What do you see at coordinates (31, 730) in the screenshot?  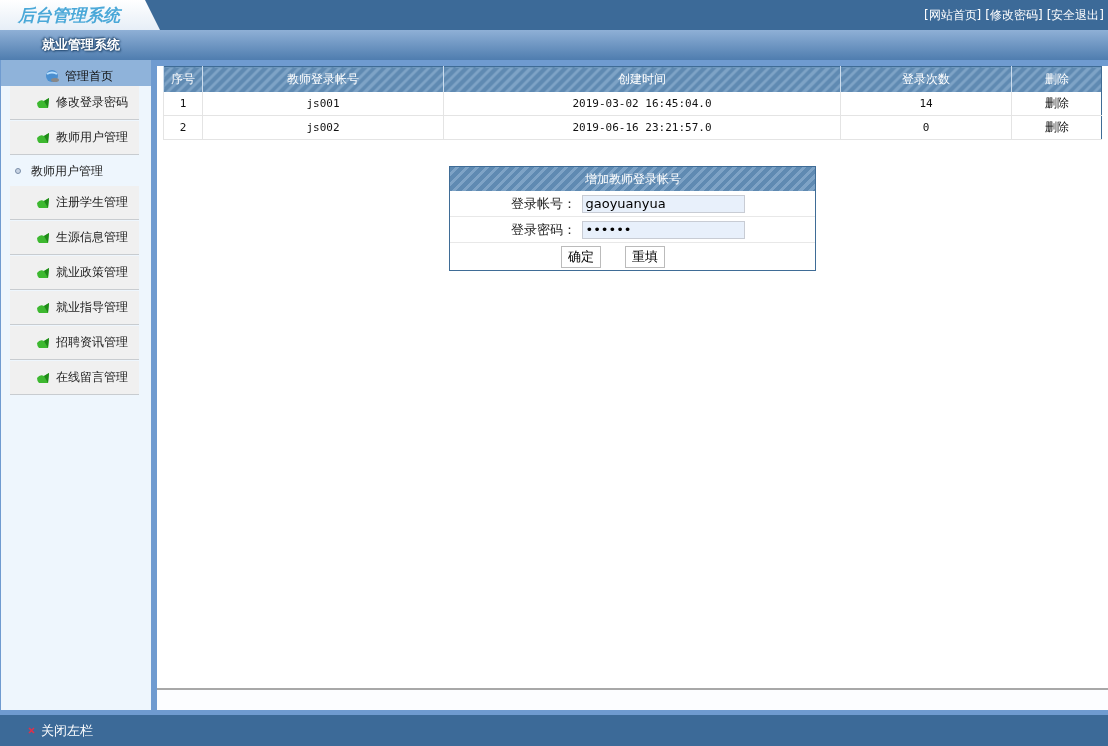 I see `close-icon` at bounding box center [31, 730].